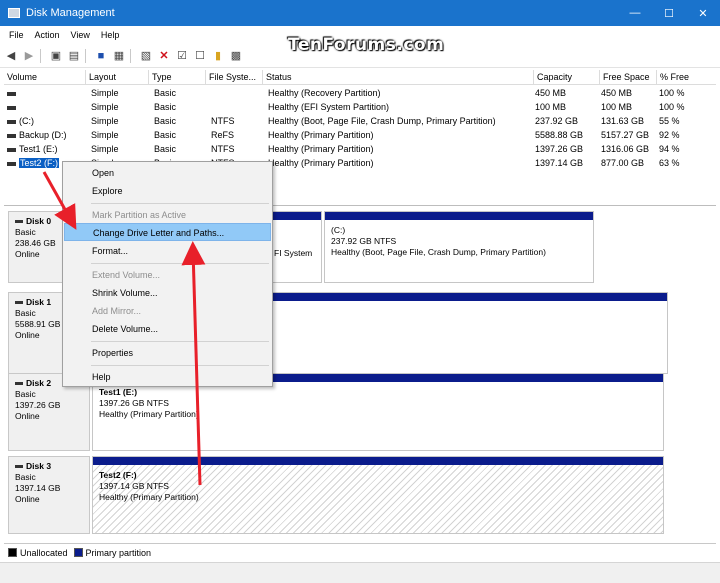  What do you see at coordinates (669, 163) in the screenshot?
I see `percent-free-cell: 63 %` at bounding box center [669, 163].